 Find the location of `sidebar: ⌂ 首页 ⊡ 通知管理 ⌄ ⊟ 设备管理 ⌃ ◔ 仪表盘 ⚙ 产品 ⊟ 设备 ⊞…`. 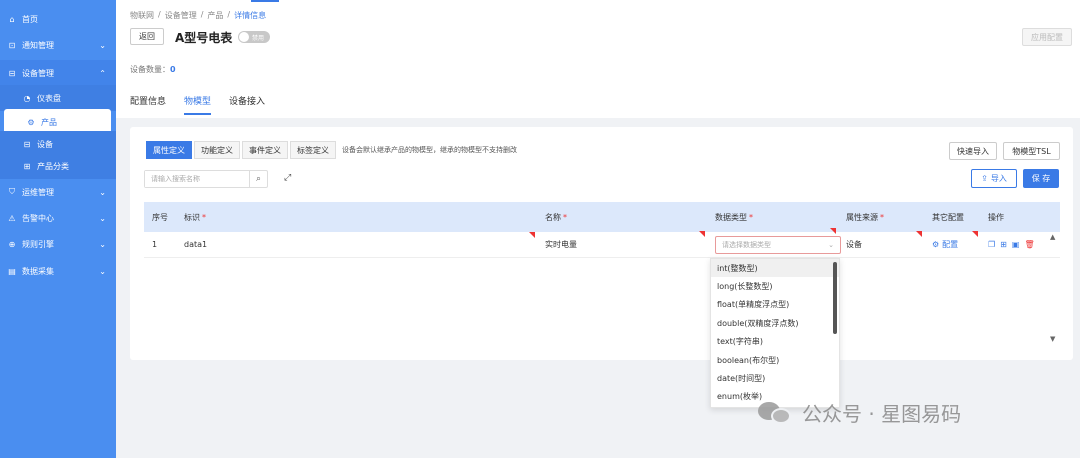

sidebar: ⌂ 首页 ⊡ 通知管理 ⌄ ⊟ 设备管理 ⌃ ◔ 仪表盘 ⚙ 产品 ⊟ 设备 ⊞… is located at coordinates (58, 229).